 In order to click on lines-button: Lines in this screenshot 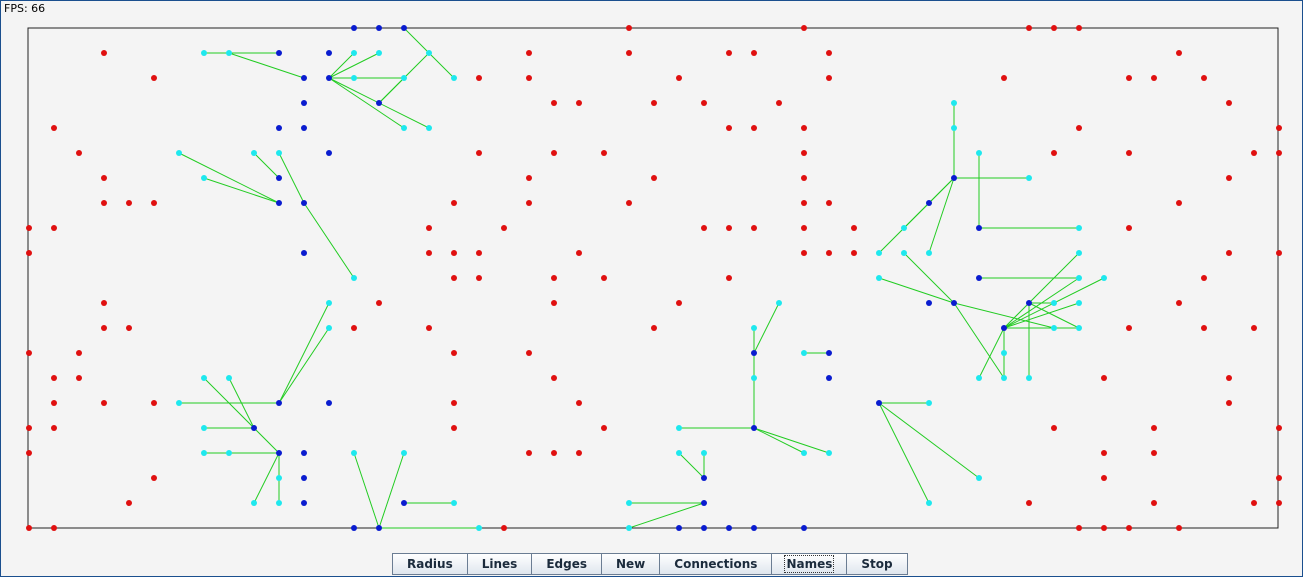, I will do `click(499, 564)`.